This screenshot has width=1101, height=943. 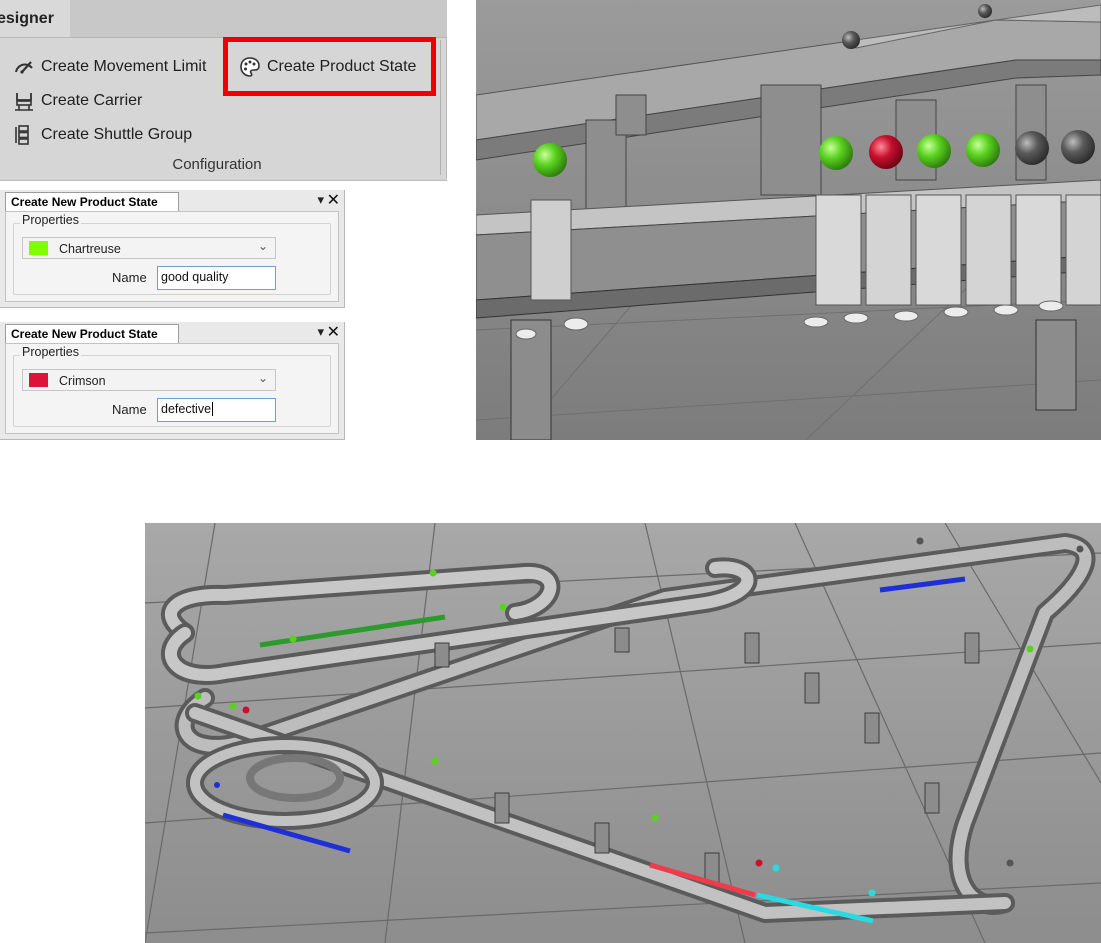 What do you see at coordinates (124, 66) in the screenshot?
I see `create-movement-limit-label: Create Movement Limit` at bounding box center [124, 66].